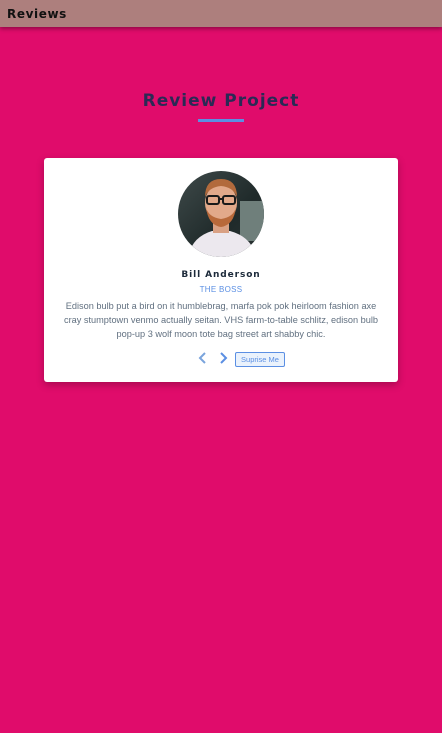  I want to click on reviewer-name: Bill Anderson, so click(221, 275).